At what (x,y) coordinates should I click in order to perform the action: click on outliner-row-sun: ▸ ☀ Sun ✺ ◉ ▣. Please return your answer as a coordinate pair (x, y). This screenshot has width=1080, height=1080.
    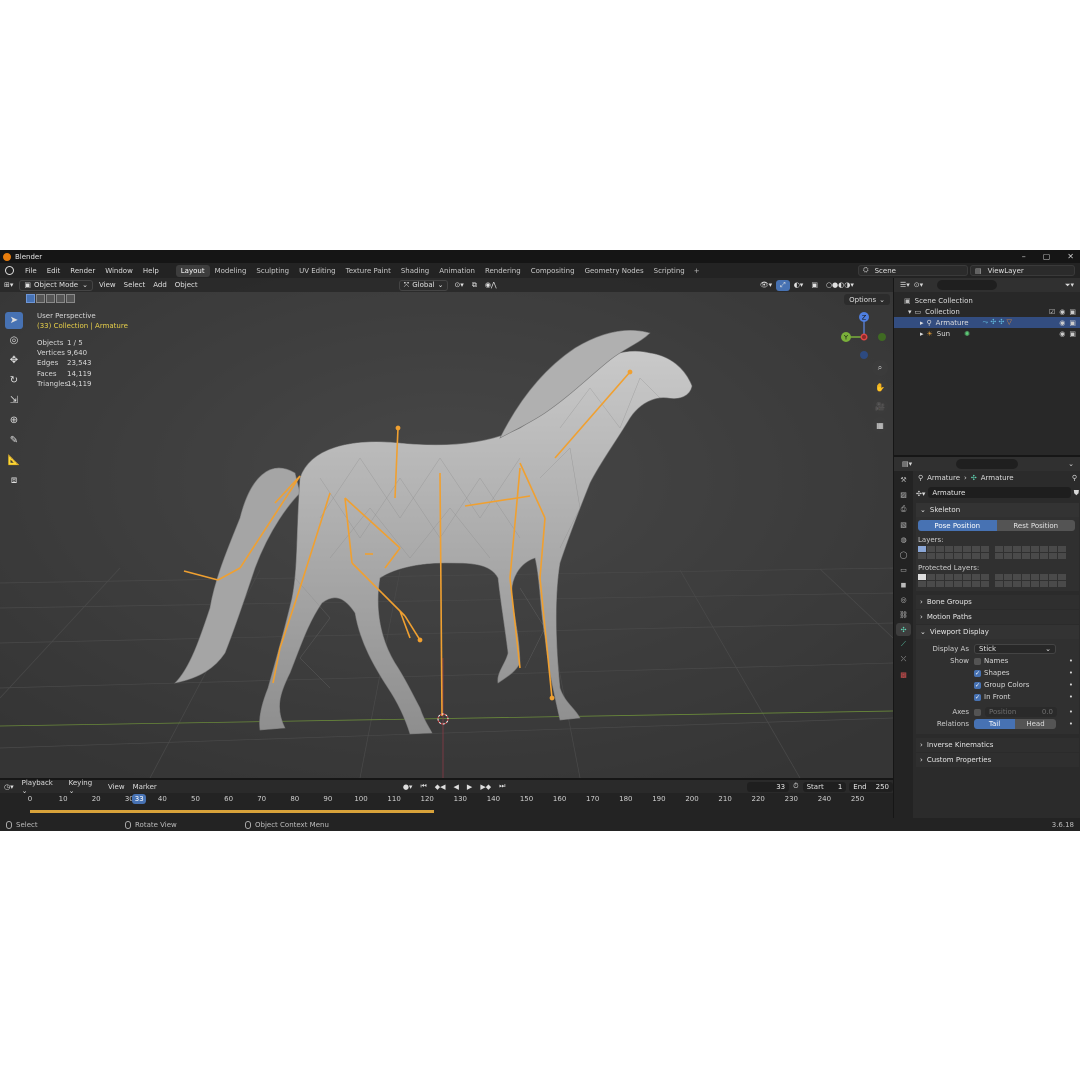
    Looking at the image, I should click on (987, 333).